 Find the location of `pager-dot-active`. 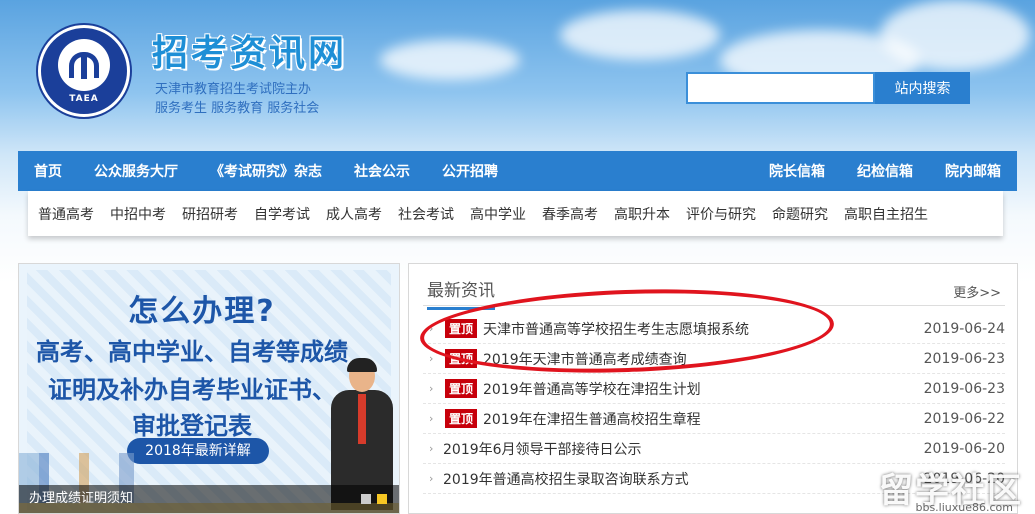

pager-dot-active is located at coordinates (382, 499).